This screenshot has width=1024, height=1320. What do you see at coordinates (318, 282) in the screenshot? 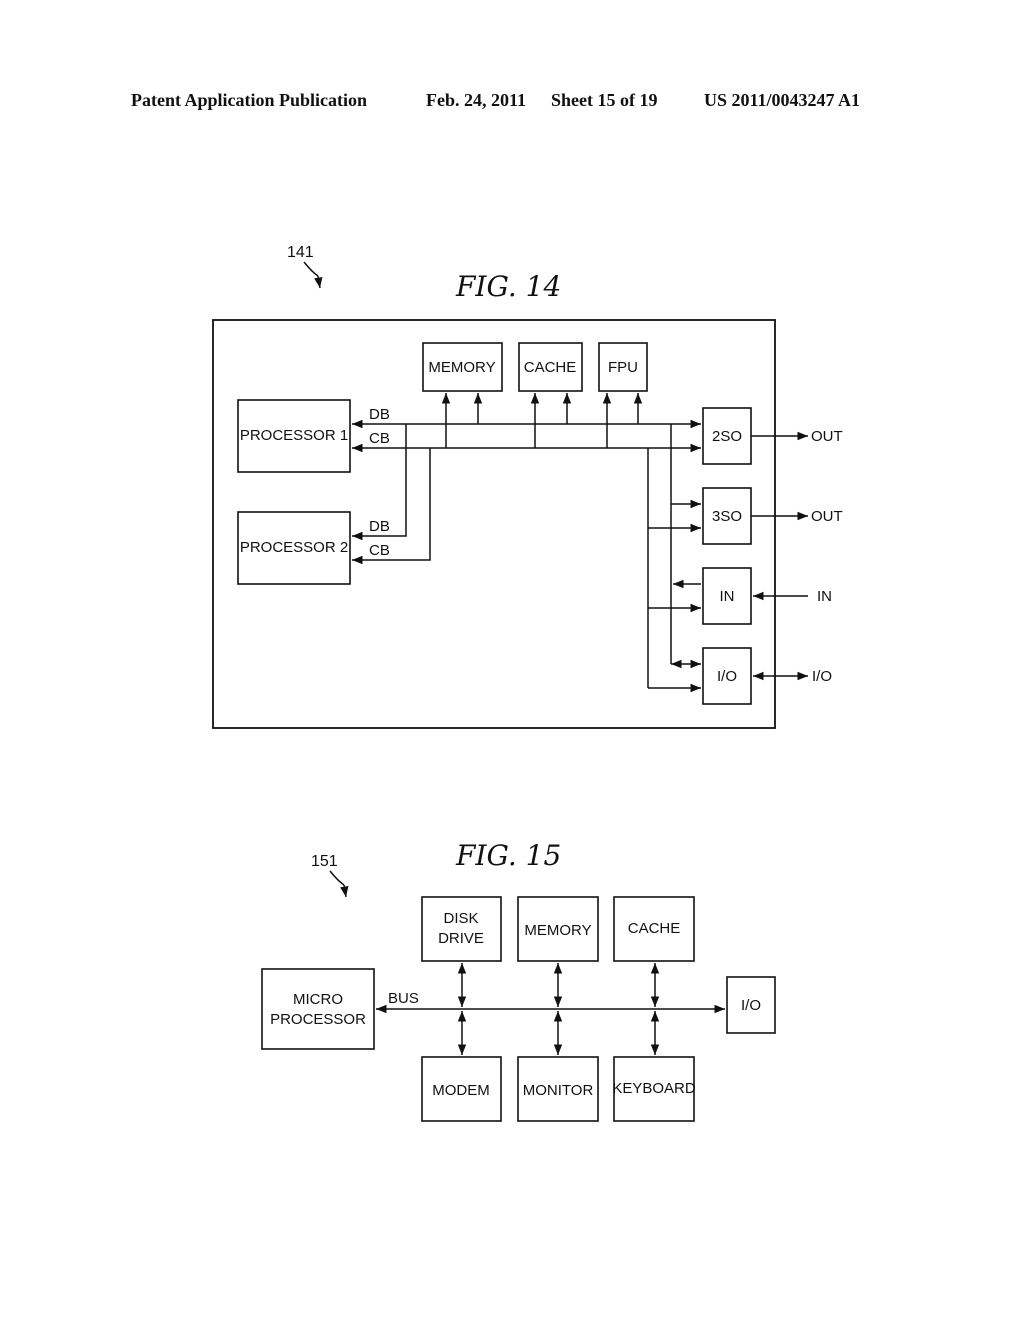
I see `fig14-ref-arrowhead` at bounding box center [318, 282].